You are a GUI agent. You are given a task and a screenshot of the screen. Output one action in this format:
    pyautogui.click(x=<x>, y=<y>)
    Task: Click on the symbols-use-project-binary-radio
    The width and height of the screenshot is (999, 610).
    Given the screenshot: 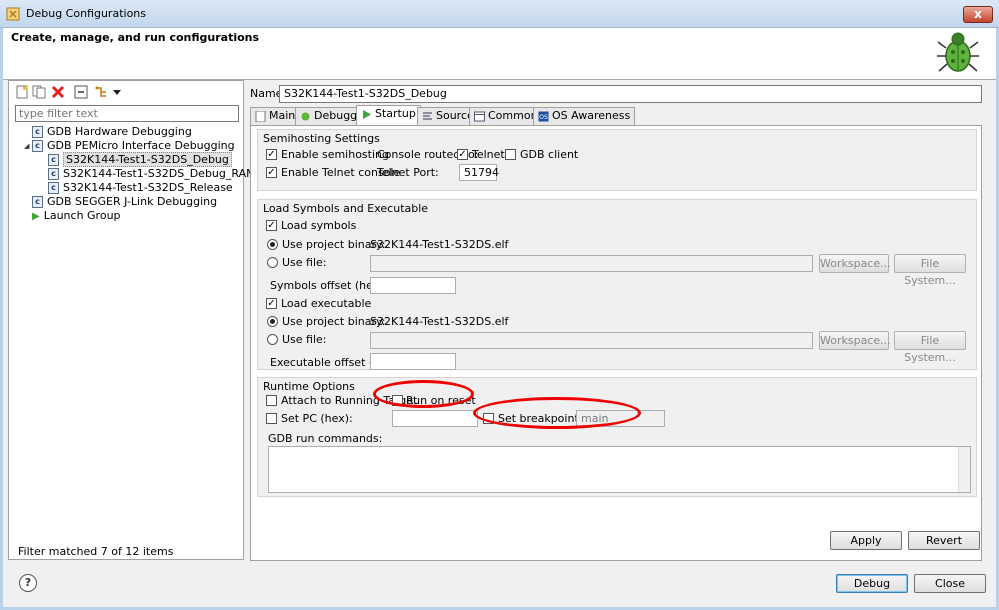 What is the action you would take?
    pyautogui.click(x=272, y=244)
    